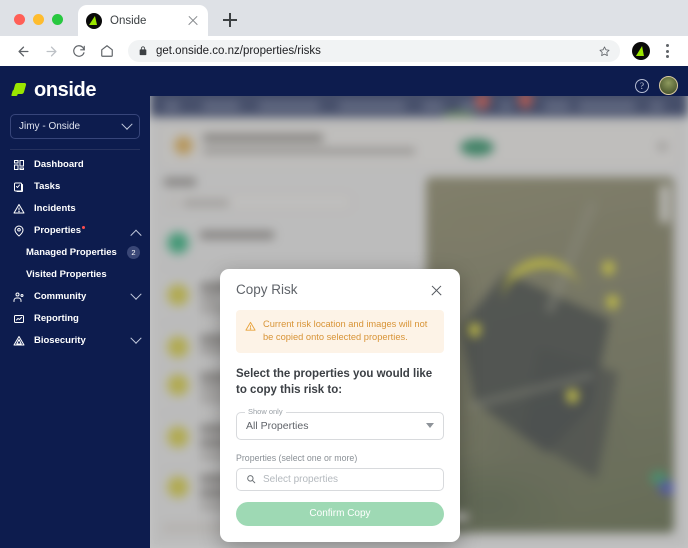 This screenshot has width=688, height=548. I want to click on community-people-icon, so click(19, 297).